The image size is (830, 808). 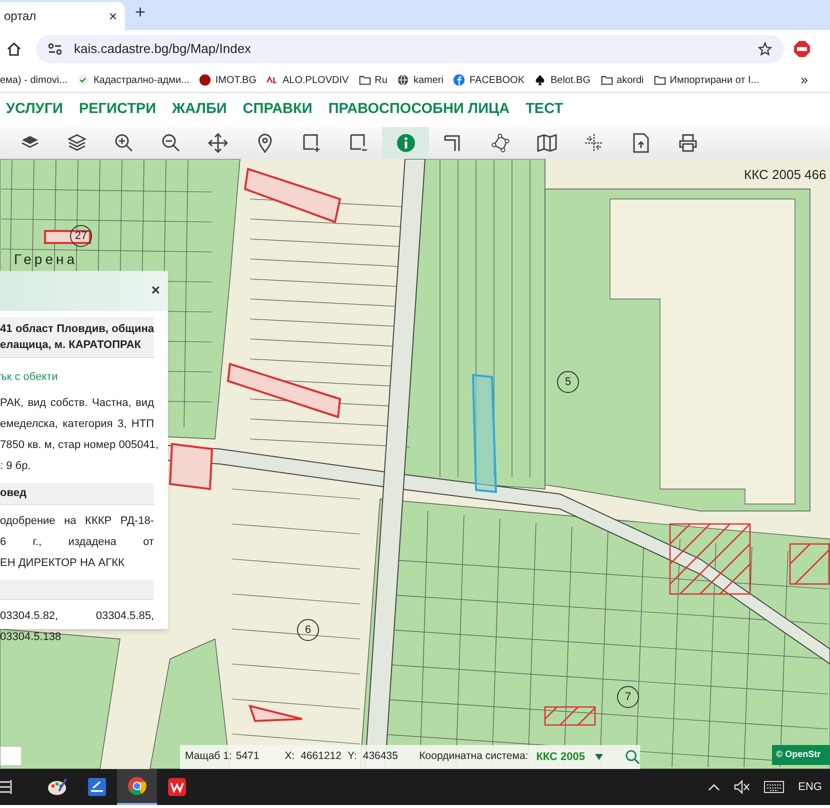 I want to click on language-indicator: ENG, so click(x=810, y=787).